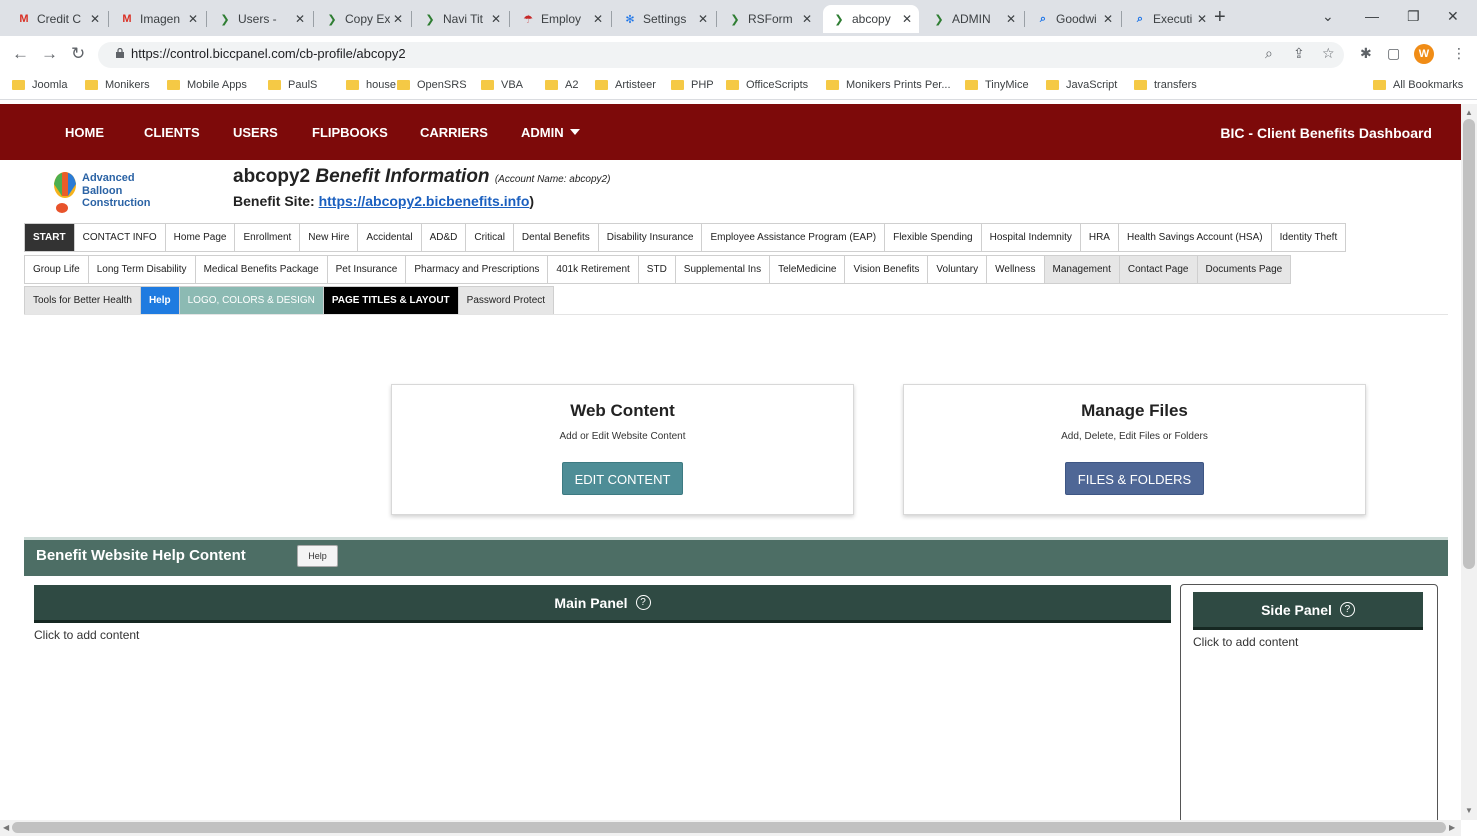 This screenshot has width=1477, height=836. I want to click on tab-dental-benefits: Dental Benefits, so click(555, 237).